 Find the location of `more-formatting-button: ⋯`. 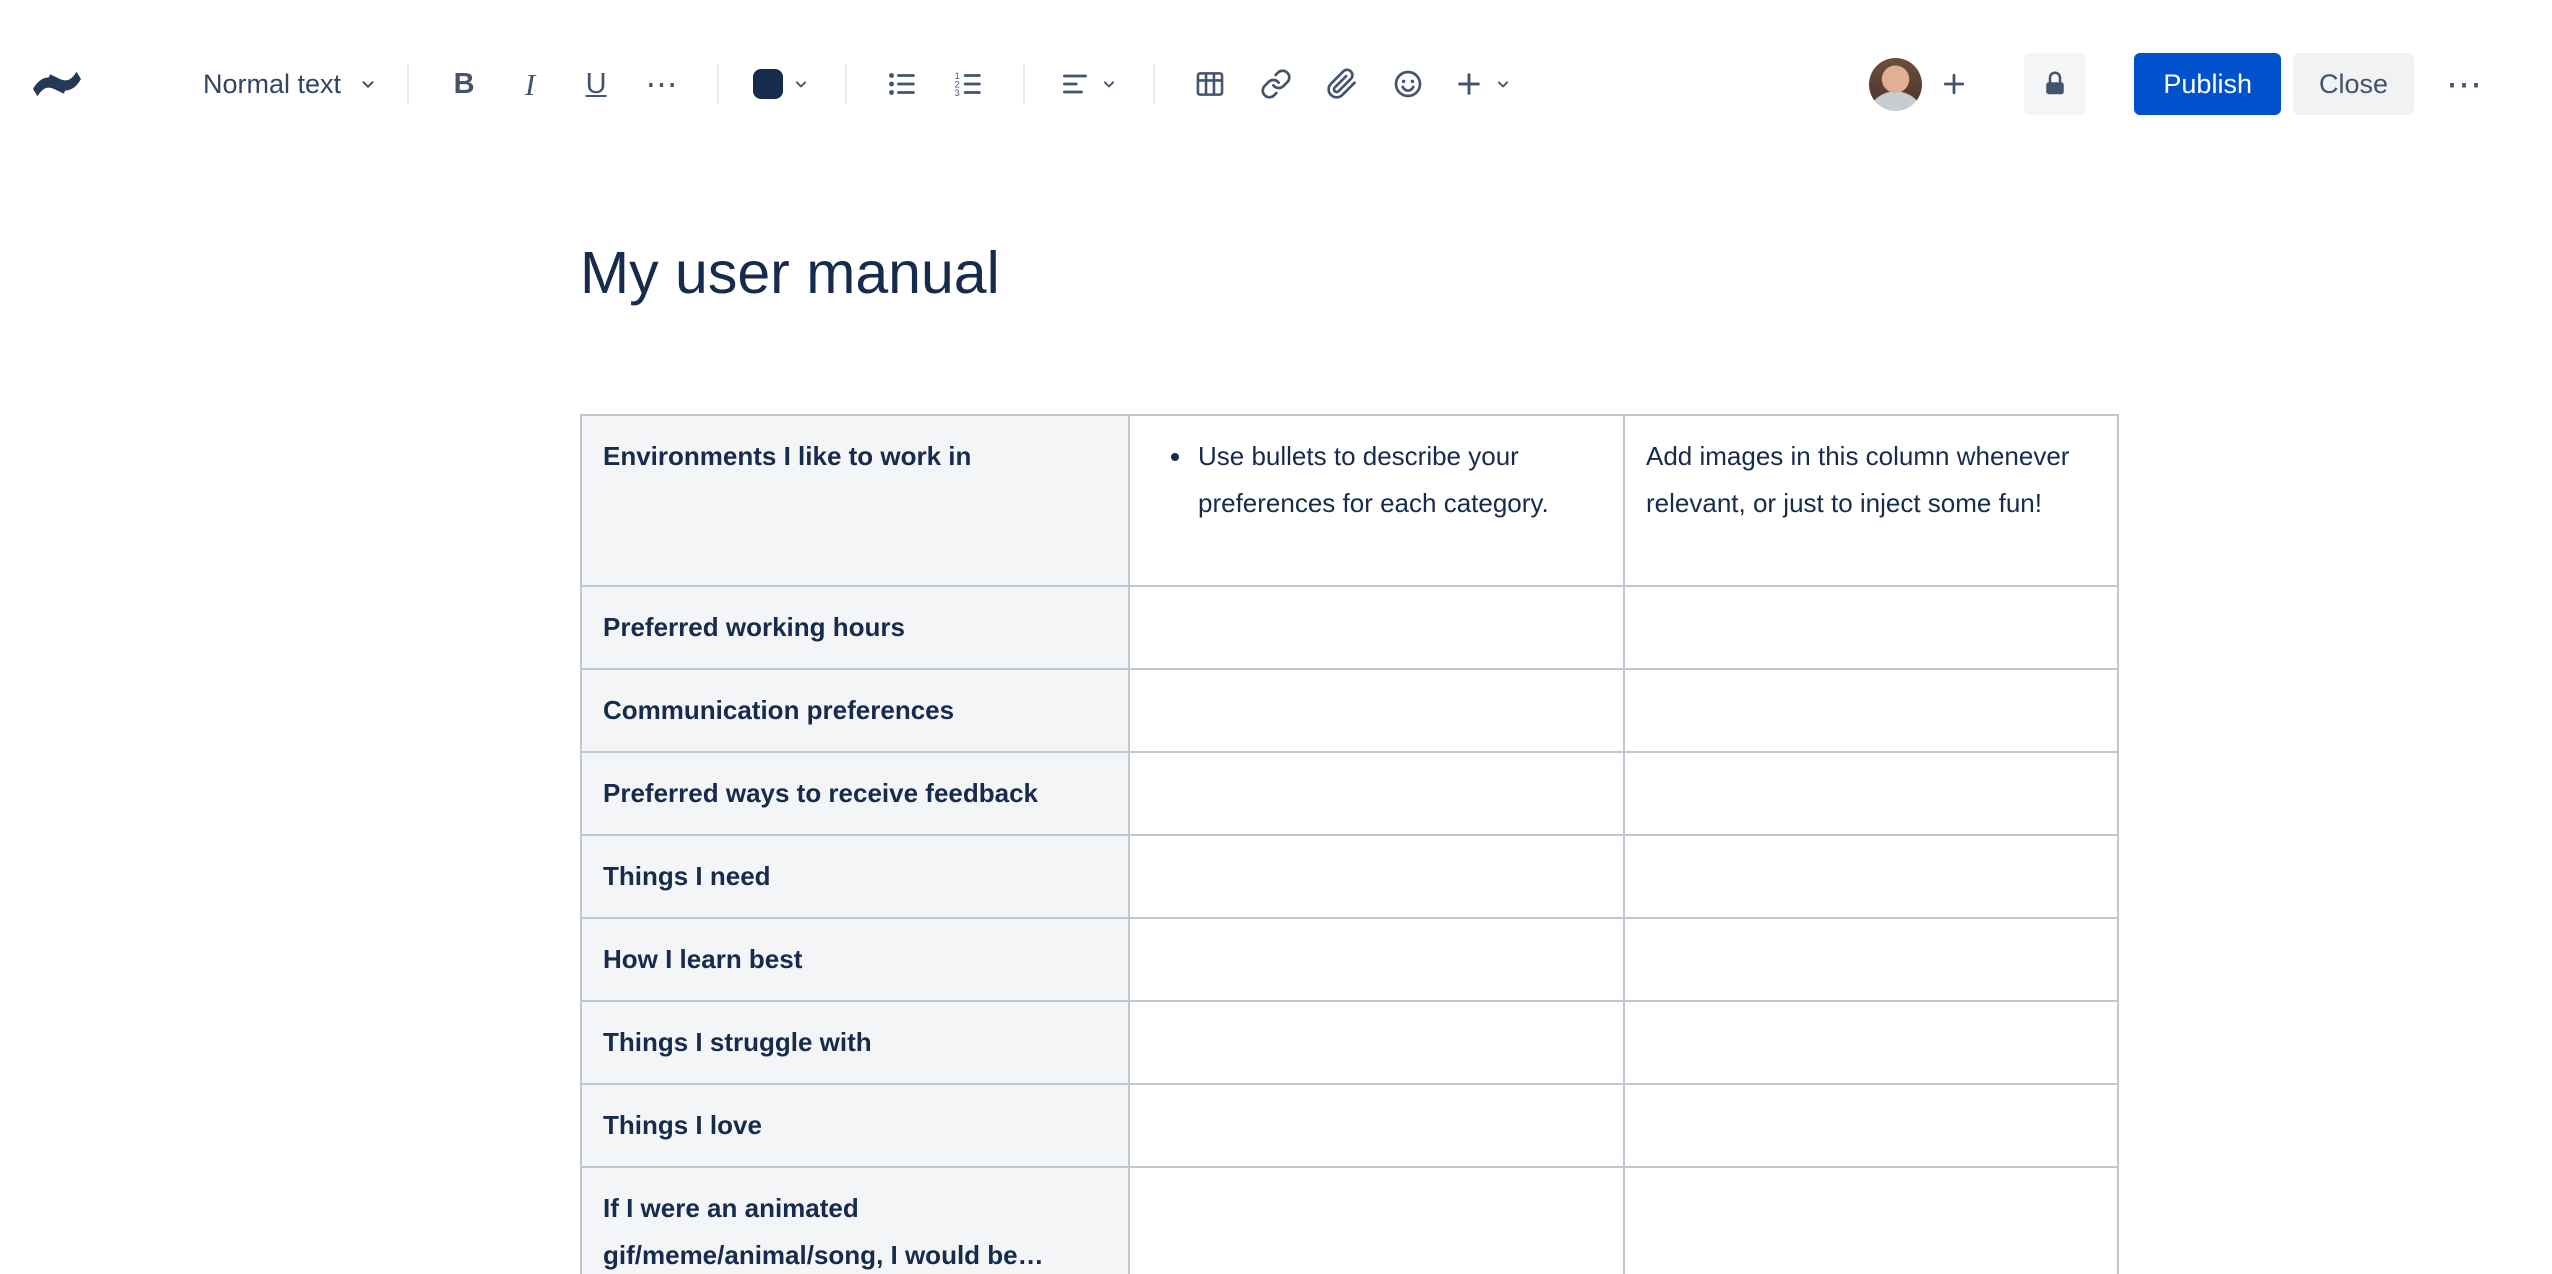

more-formatting-button: ⋯ is located at coordinates (662, 84).